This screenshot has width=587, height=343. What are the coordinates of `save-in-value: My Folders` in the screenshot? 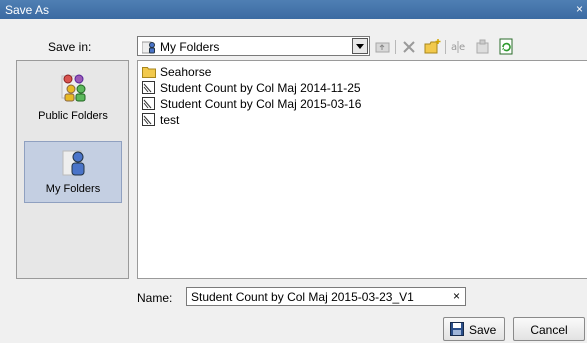 It's located at (190, 47).